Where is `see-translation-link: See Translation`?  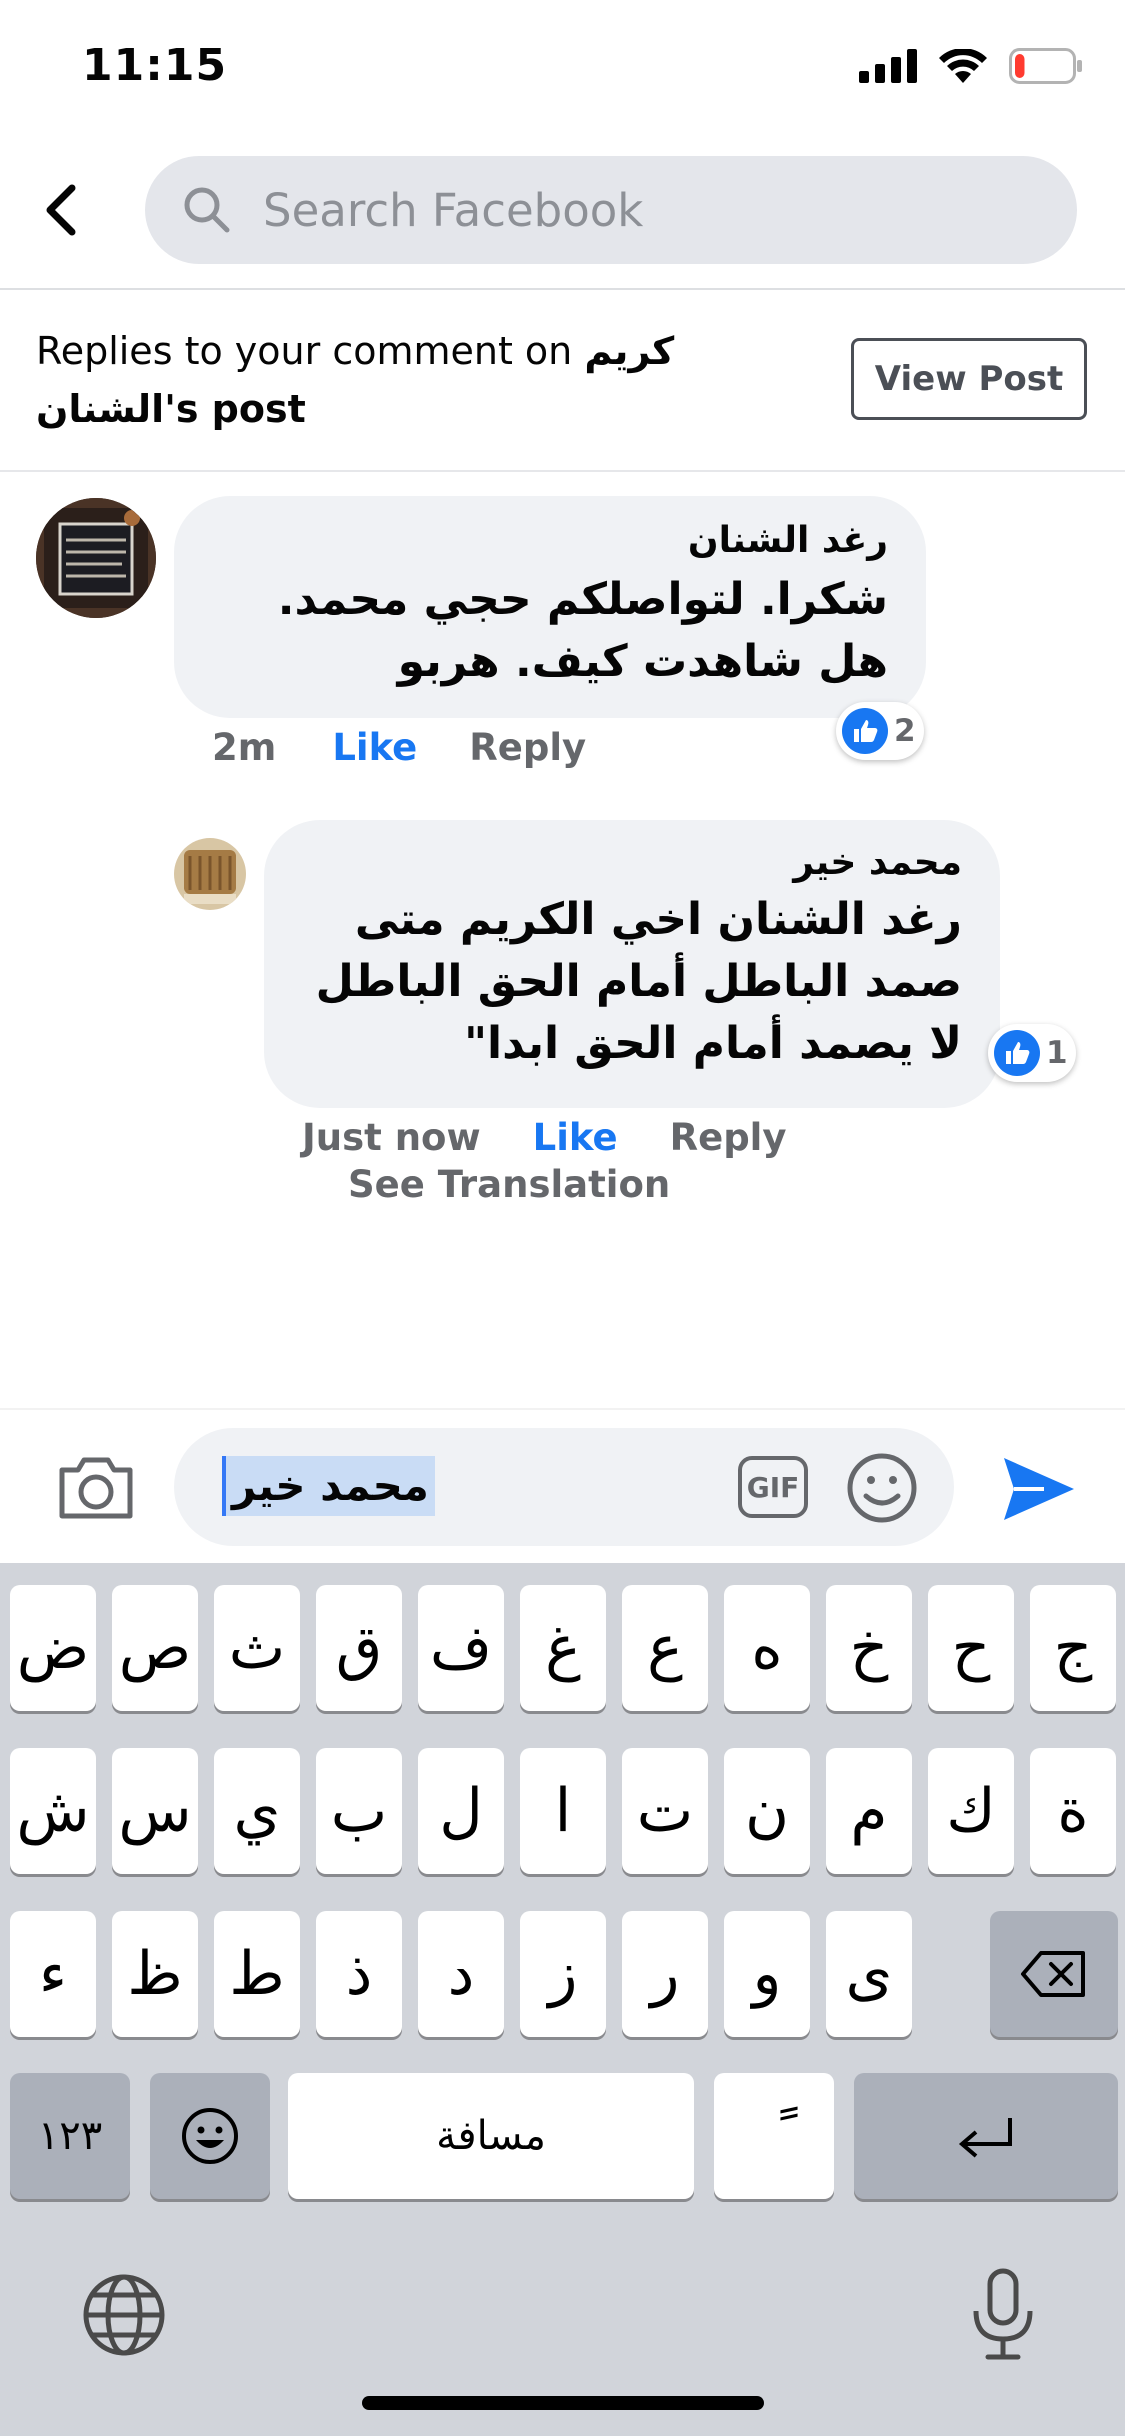
see-translation-link: See Translation is located at coordinates (509, 1184).